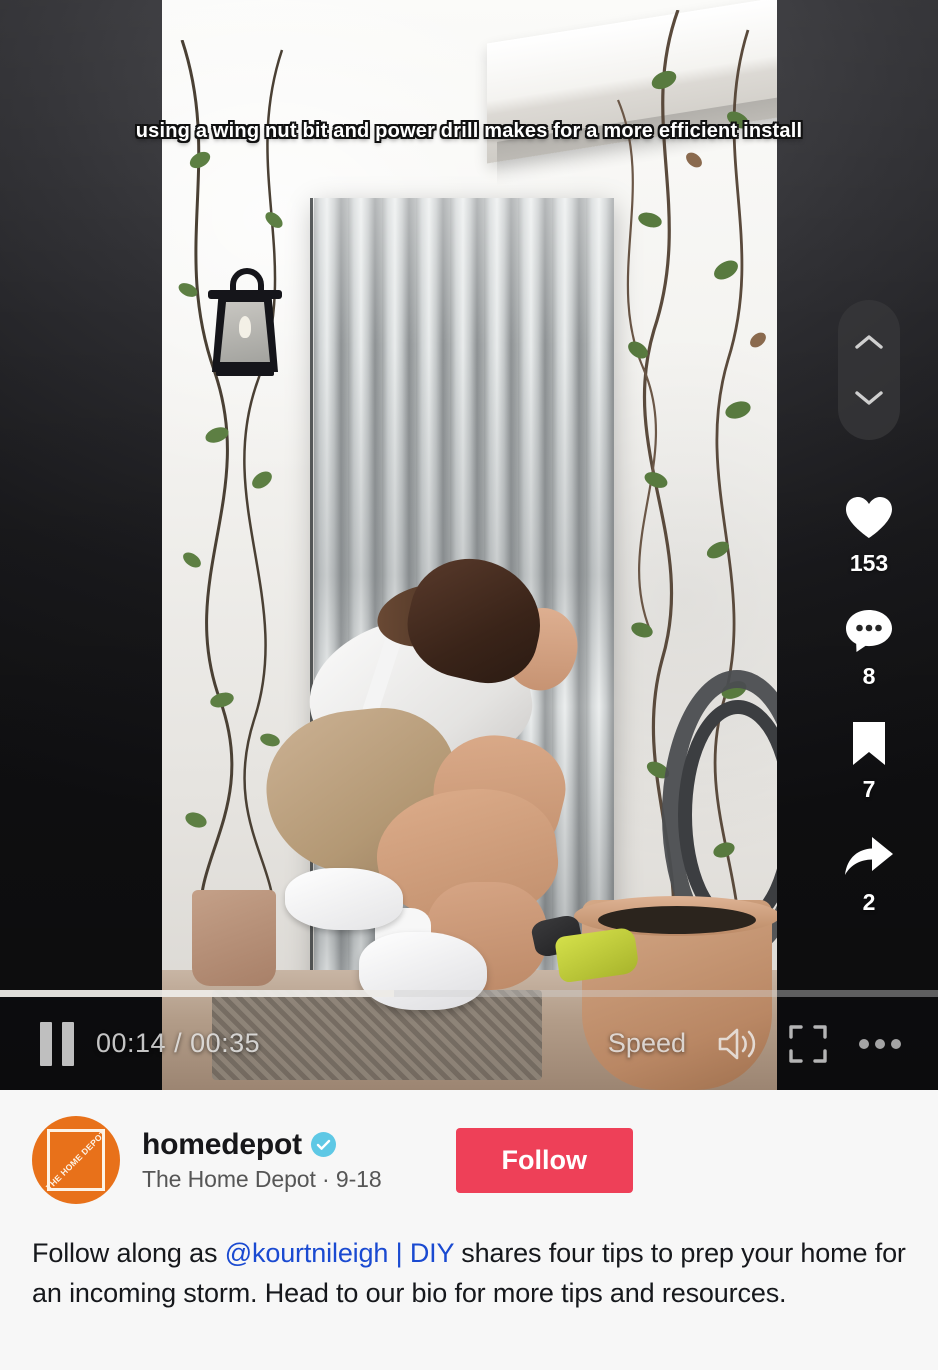  What do you see at coordinates (880, 1044) in the screenshot?
I see `more-options-icon` at bounding box center [880, 1044].